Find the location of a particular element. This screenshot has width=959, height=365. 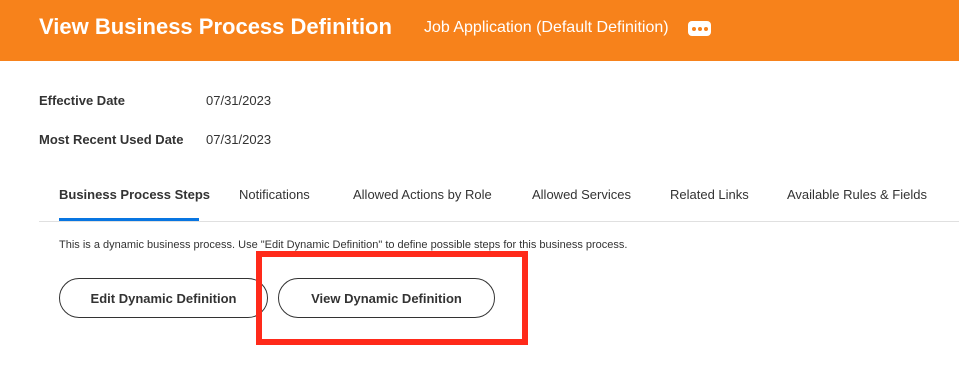

effective-date-label: Effective Date is located at coordinates (82, 100).